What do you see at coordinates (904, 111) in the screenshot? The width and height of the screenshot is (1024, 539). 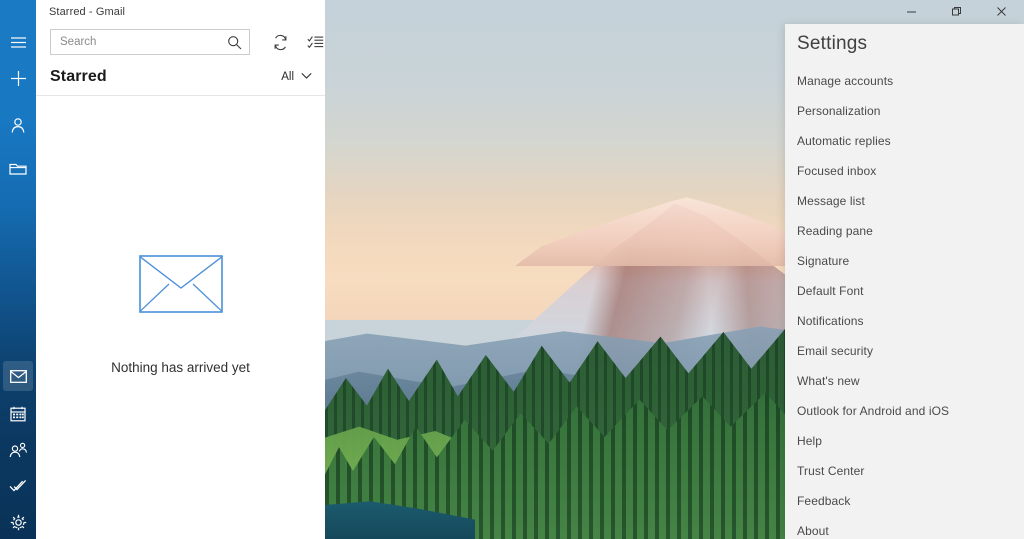 I see `settings-item-personalization: Personalization` at bounding box center [904, 111].